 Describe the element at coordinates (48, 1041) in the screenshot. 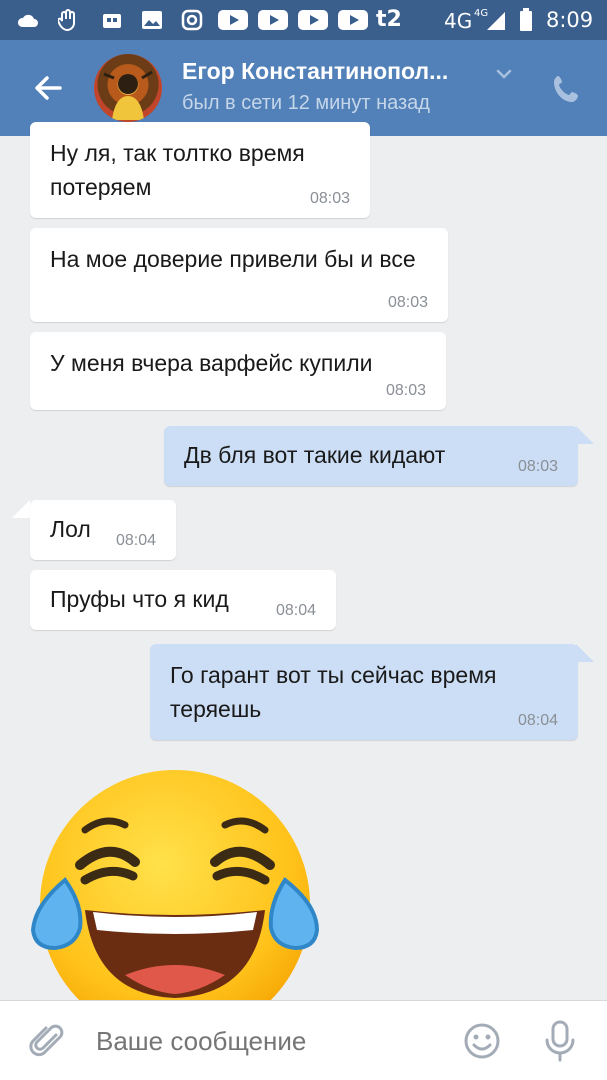

I see `paperclip-icon` at that location.